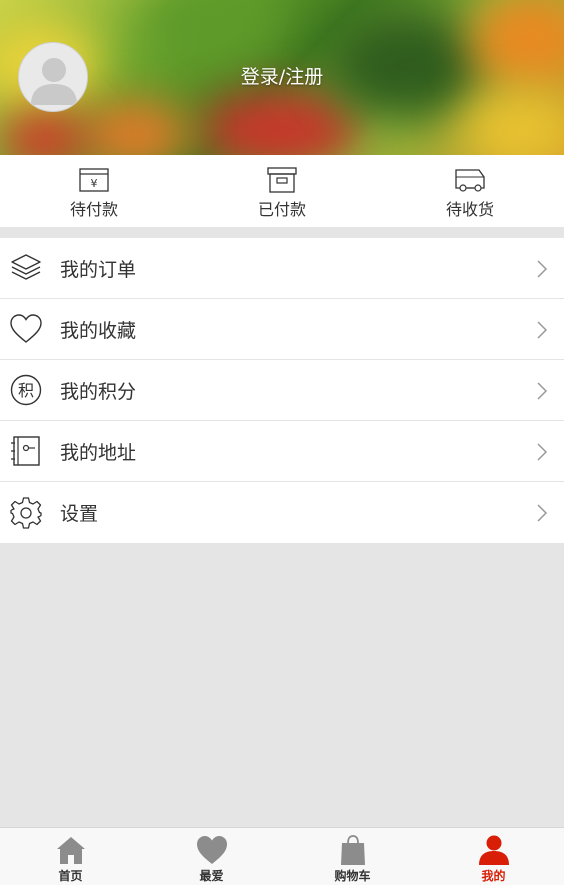  I want to click on status-pending-payment: ¥ 待付款, so click(94, 191).